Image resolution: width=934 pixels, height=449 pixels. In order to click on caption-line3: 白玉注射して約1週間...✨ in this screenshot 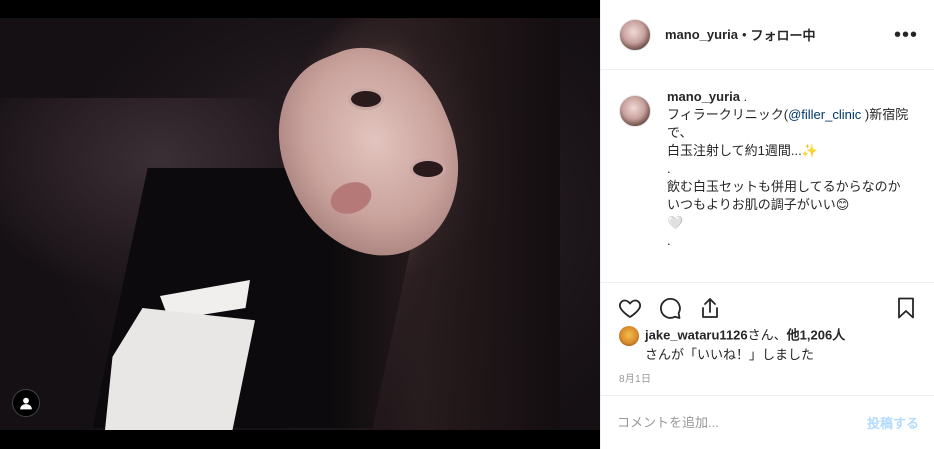, I will do `click(742, 150)`.